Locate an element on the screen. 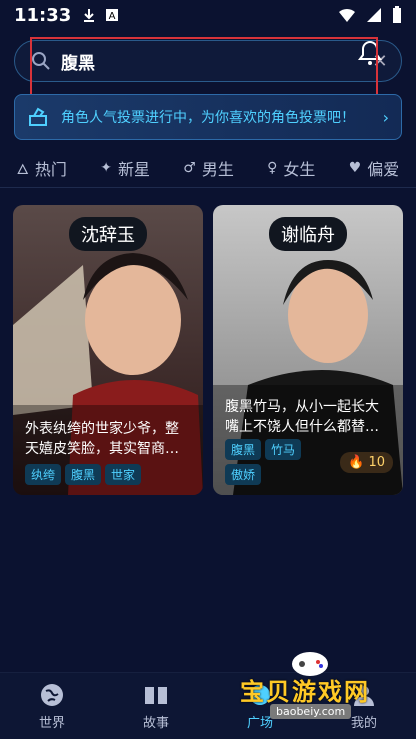 The width and height of the screenshot is (416, 739). globe-icon is located at coordinates (52, 694).